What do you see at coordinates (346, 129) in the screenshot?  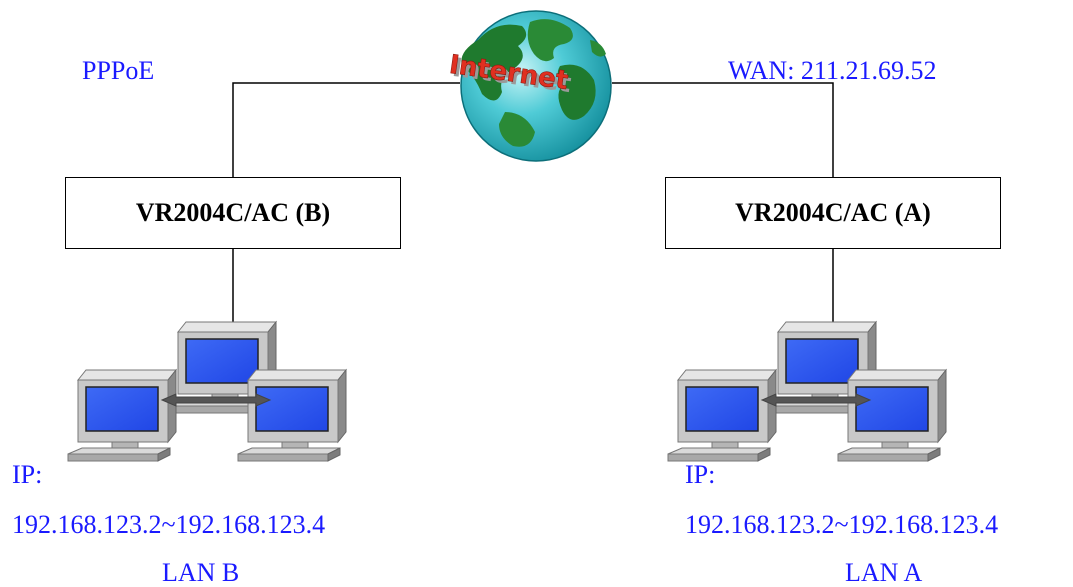 I see `line-router-b-to-internet` at bounding box center [346, 129].